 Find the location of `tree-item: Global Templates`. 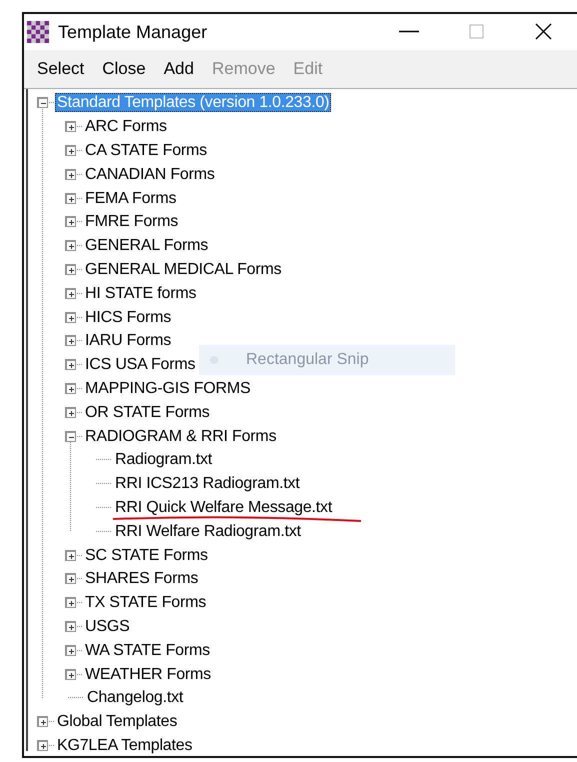

tree-item: Global Templates is located at coordinates (117, 722).